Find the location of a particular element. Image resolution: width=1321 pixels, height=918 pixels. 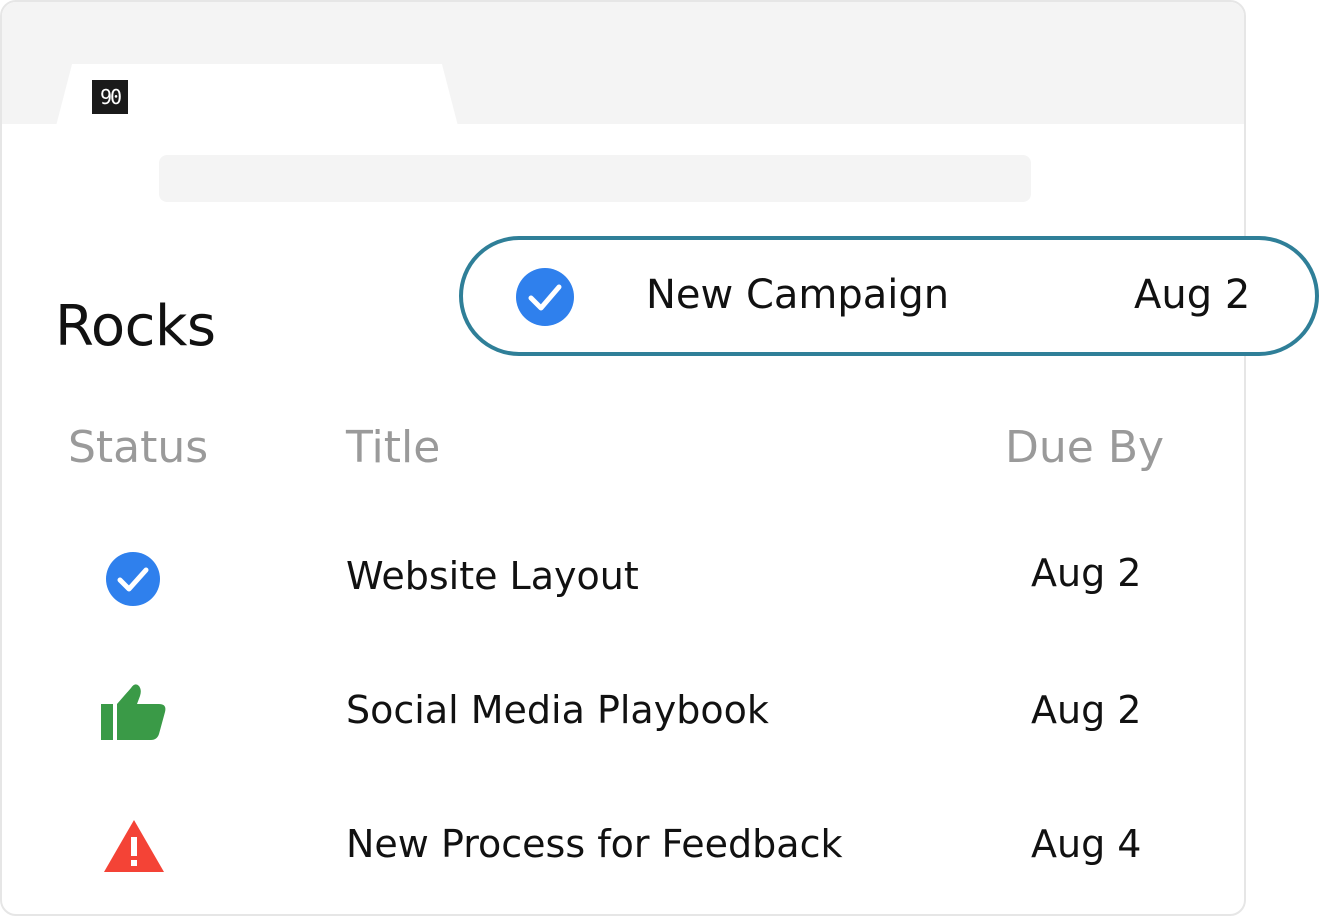

row-title: Social Media Playbook is located at coordinates (557, 710).